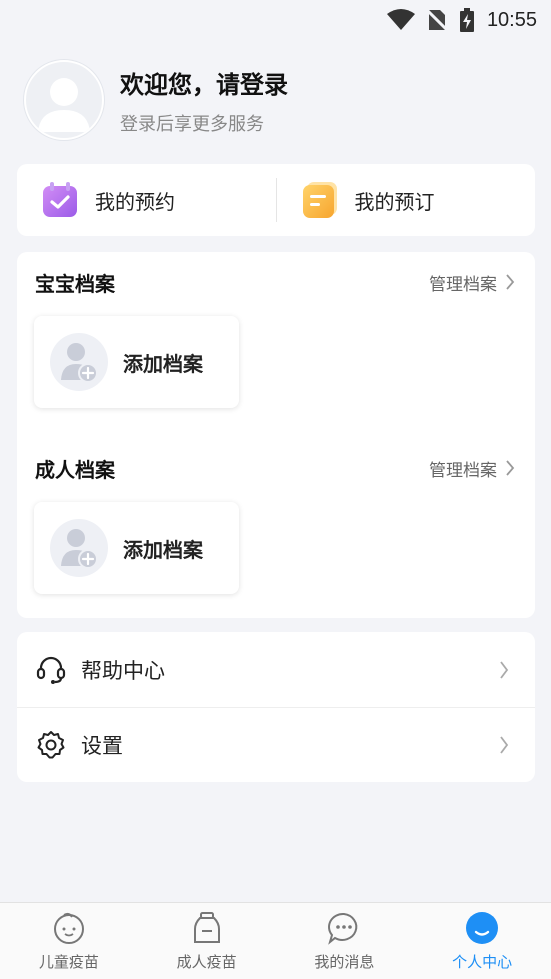  What do you see at coordinates (69, 928) in the screenshot?
I see `baby-face-icon` at bounding box center [69, 928].